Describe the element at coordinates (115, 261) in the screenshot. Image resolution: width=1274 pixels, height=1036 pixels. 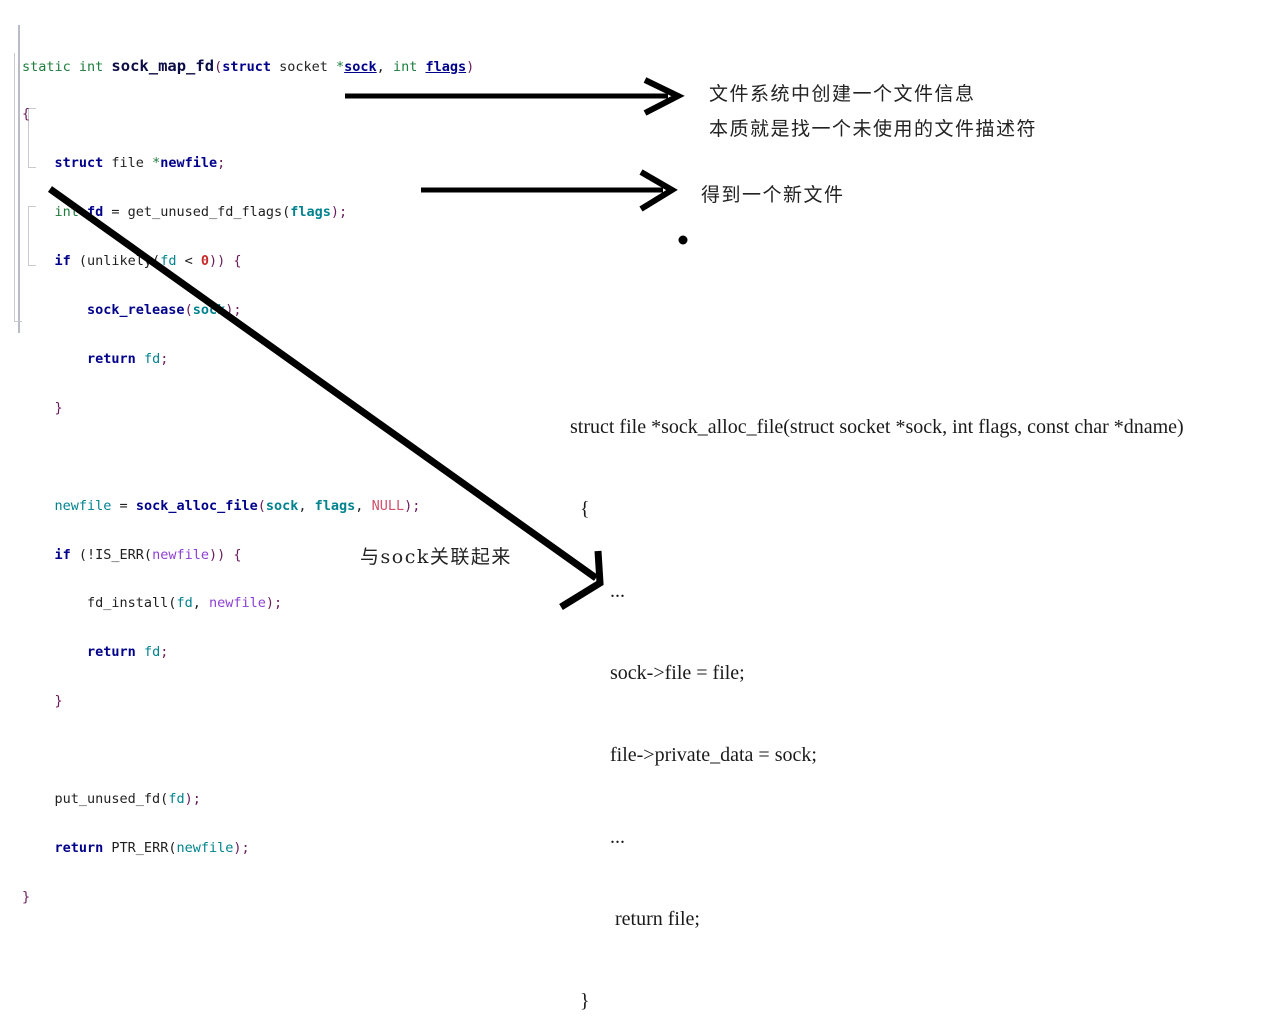
I see `code-token: (unlikely(` at that location.